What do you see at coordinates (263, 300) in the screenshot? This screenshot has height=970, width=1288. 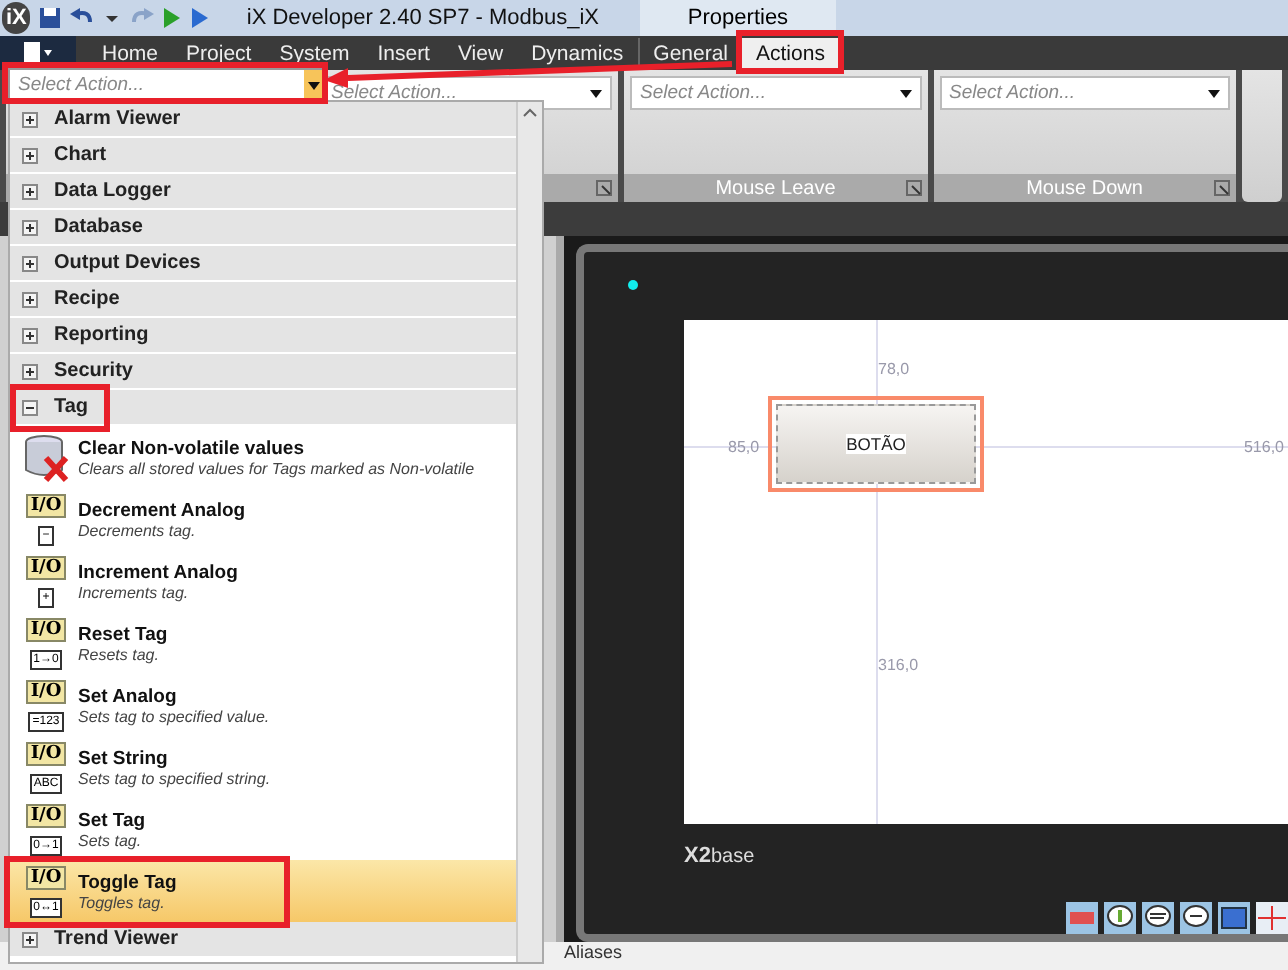 I see `category-row: Recipe` at bounding box center [263, 300].